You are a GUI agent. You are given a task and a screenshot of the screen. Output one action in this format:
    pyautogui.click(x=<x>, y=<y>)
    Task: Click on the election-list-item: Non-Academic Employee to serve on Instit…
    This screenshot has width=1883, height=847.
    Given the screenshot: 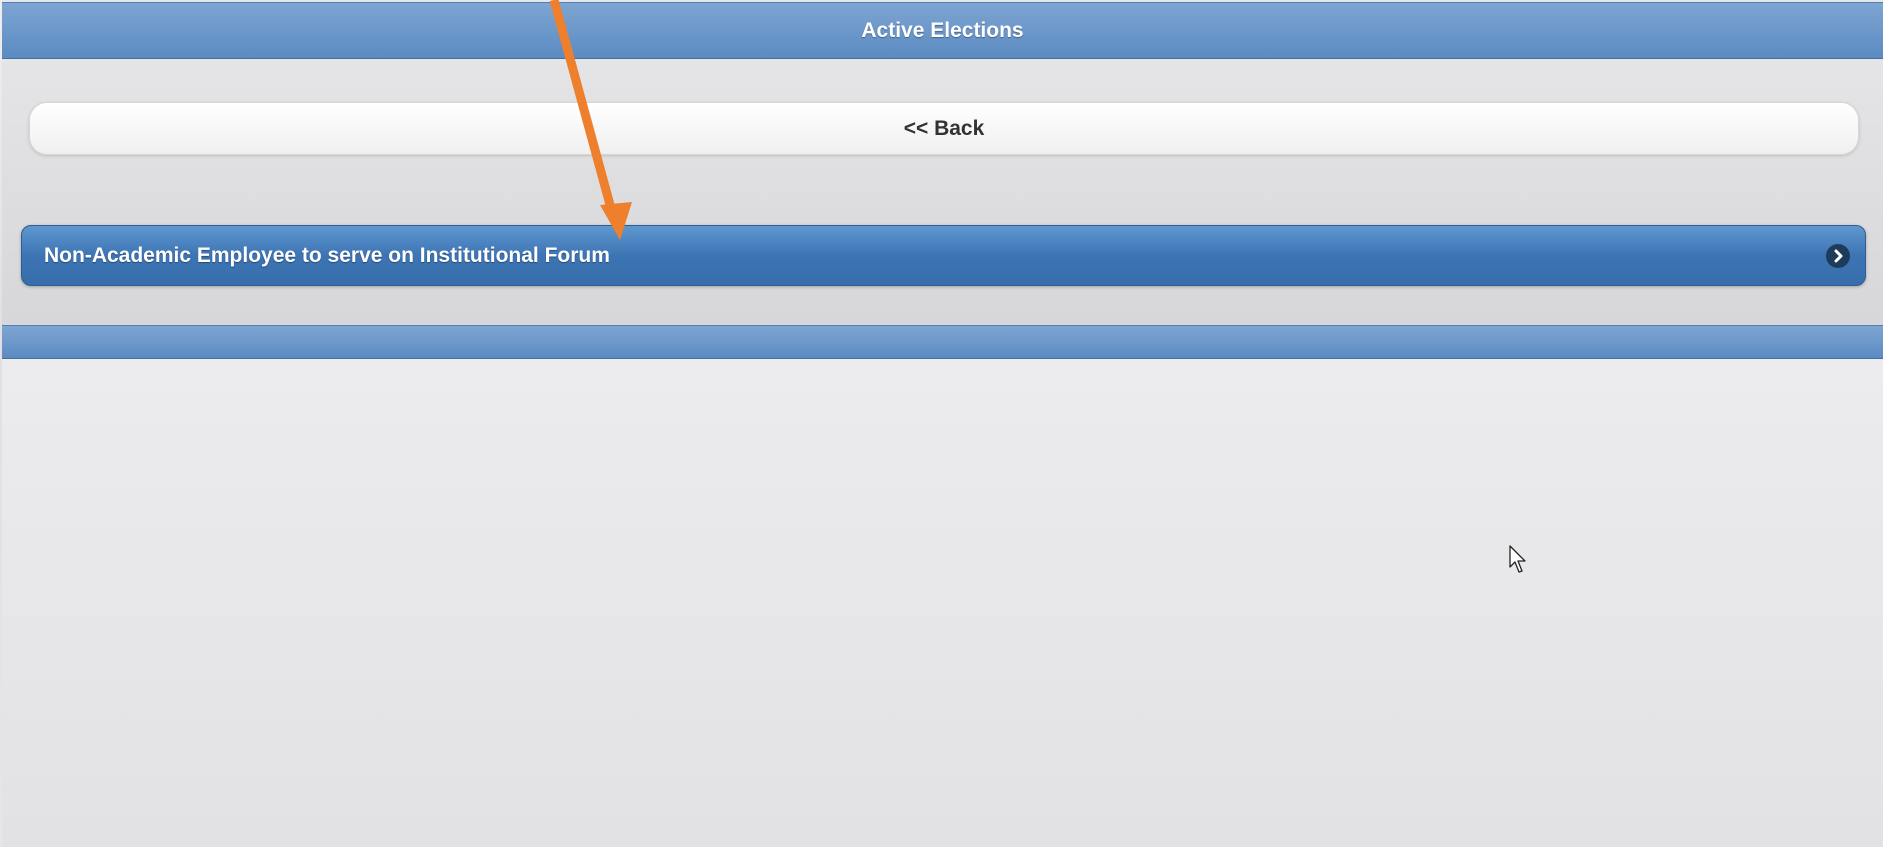 What is the action you would take?
    pyautogui.click(x=943, y=255)
    